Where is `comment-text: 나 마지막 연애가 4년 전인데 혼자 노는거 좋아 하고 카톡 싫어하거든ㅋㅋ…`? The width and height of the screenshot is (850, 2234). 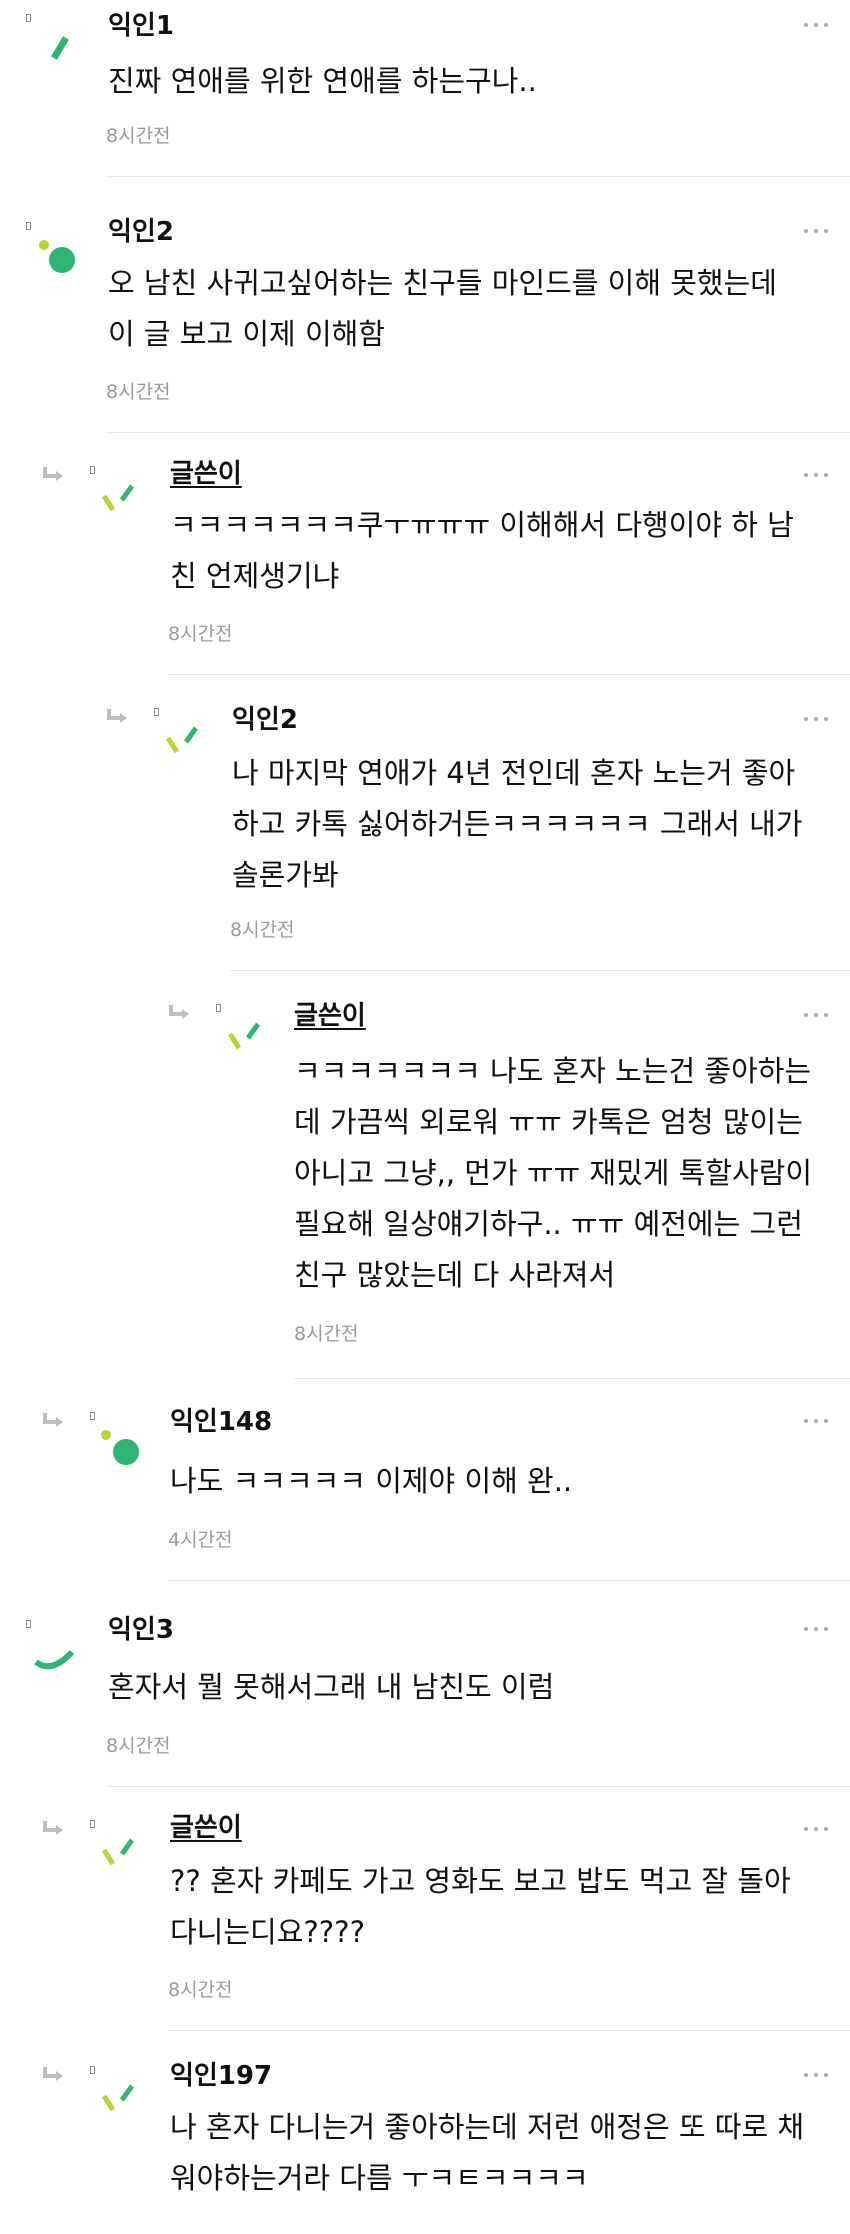
comment-text: 나 마지막 연애가 4년 전인데 혼자 노는거 좋아 하고 카톡 싫어하거든ㅋㅋ… is located at coordinates (517, 824).